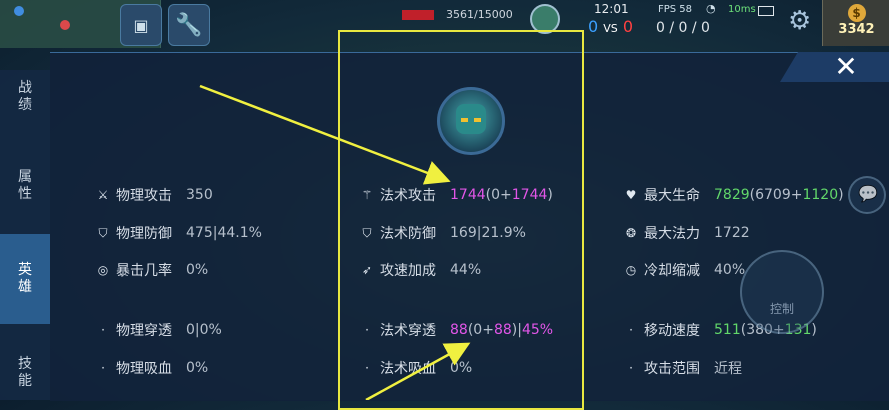 This screenshot has width=889, height=410. What do you see at coordinates (325, 134) in the screenshot?
I see `arrow-to-magic-attack` at bounding box center [325, 134].